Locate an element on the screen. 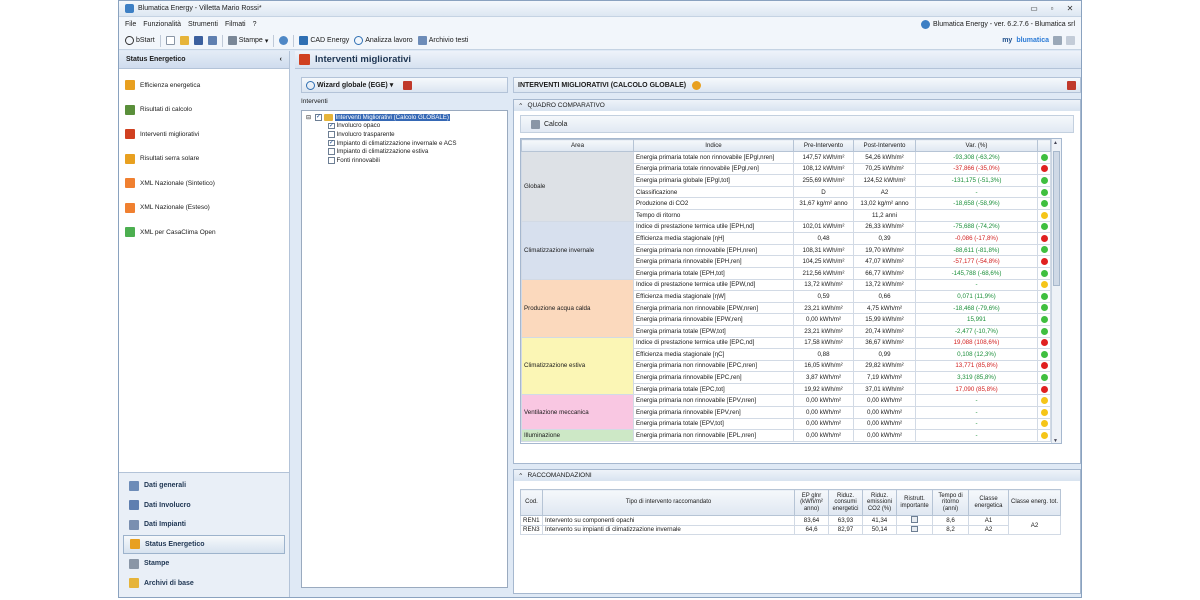  nav-item: Stampe is located at coordinates (204, 564).